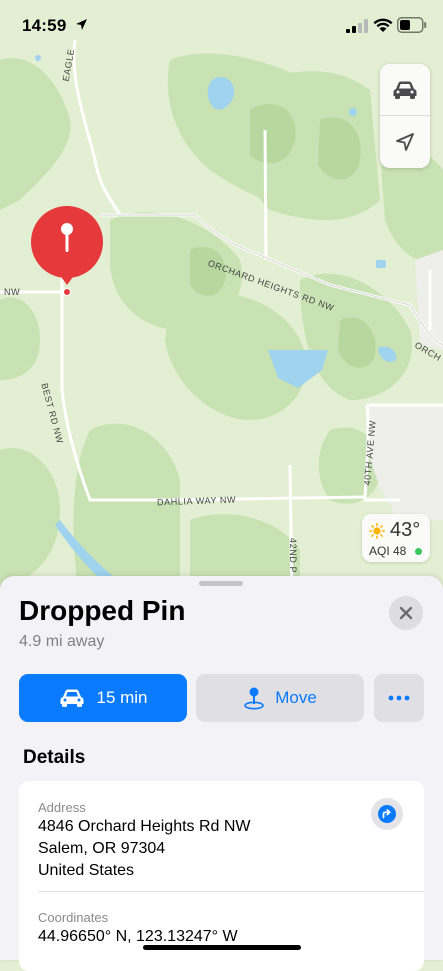  I want to click on sun-icon, so click(377, 531).